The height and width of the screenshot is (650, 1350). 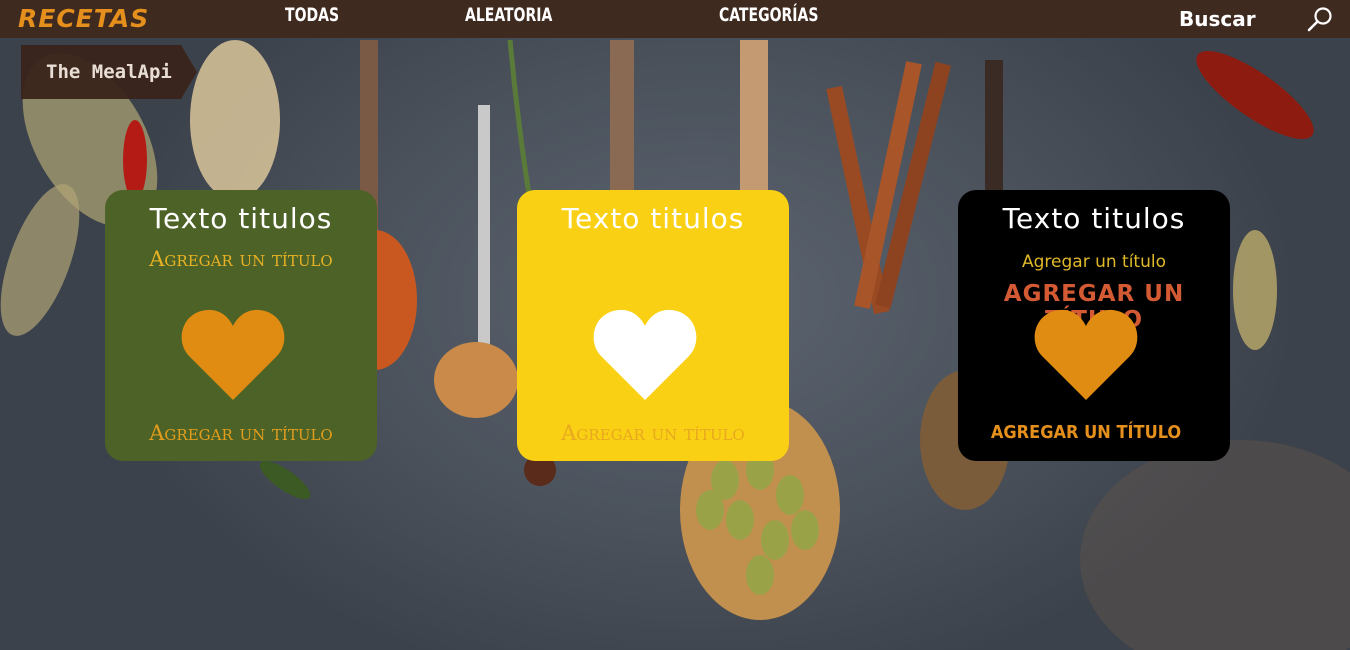 What do you see at coordinates (312, 15) in the screenshot?
I see `nav-todas: TODAS` at bounding box center [312, 15].